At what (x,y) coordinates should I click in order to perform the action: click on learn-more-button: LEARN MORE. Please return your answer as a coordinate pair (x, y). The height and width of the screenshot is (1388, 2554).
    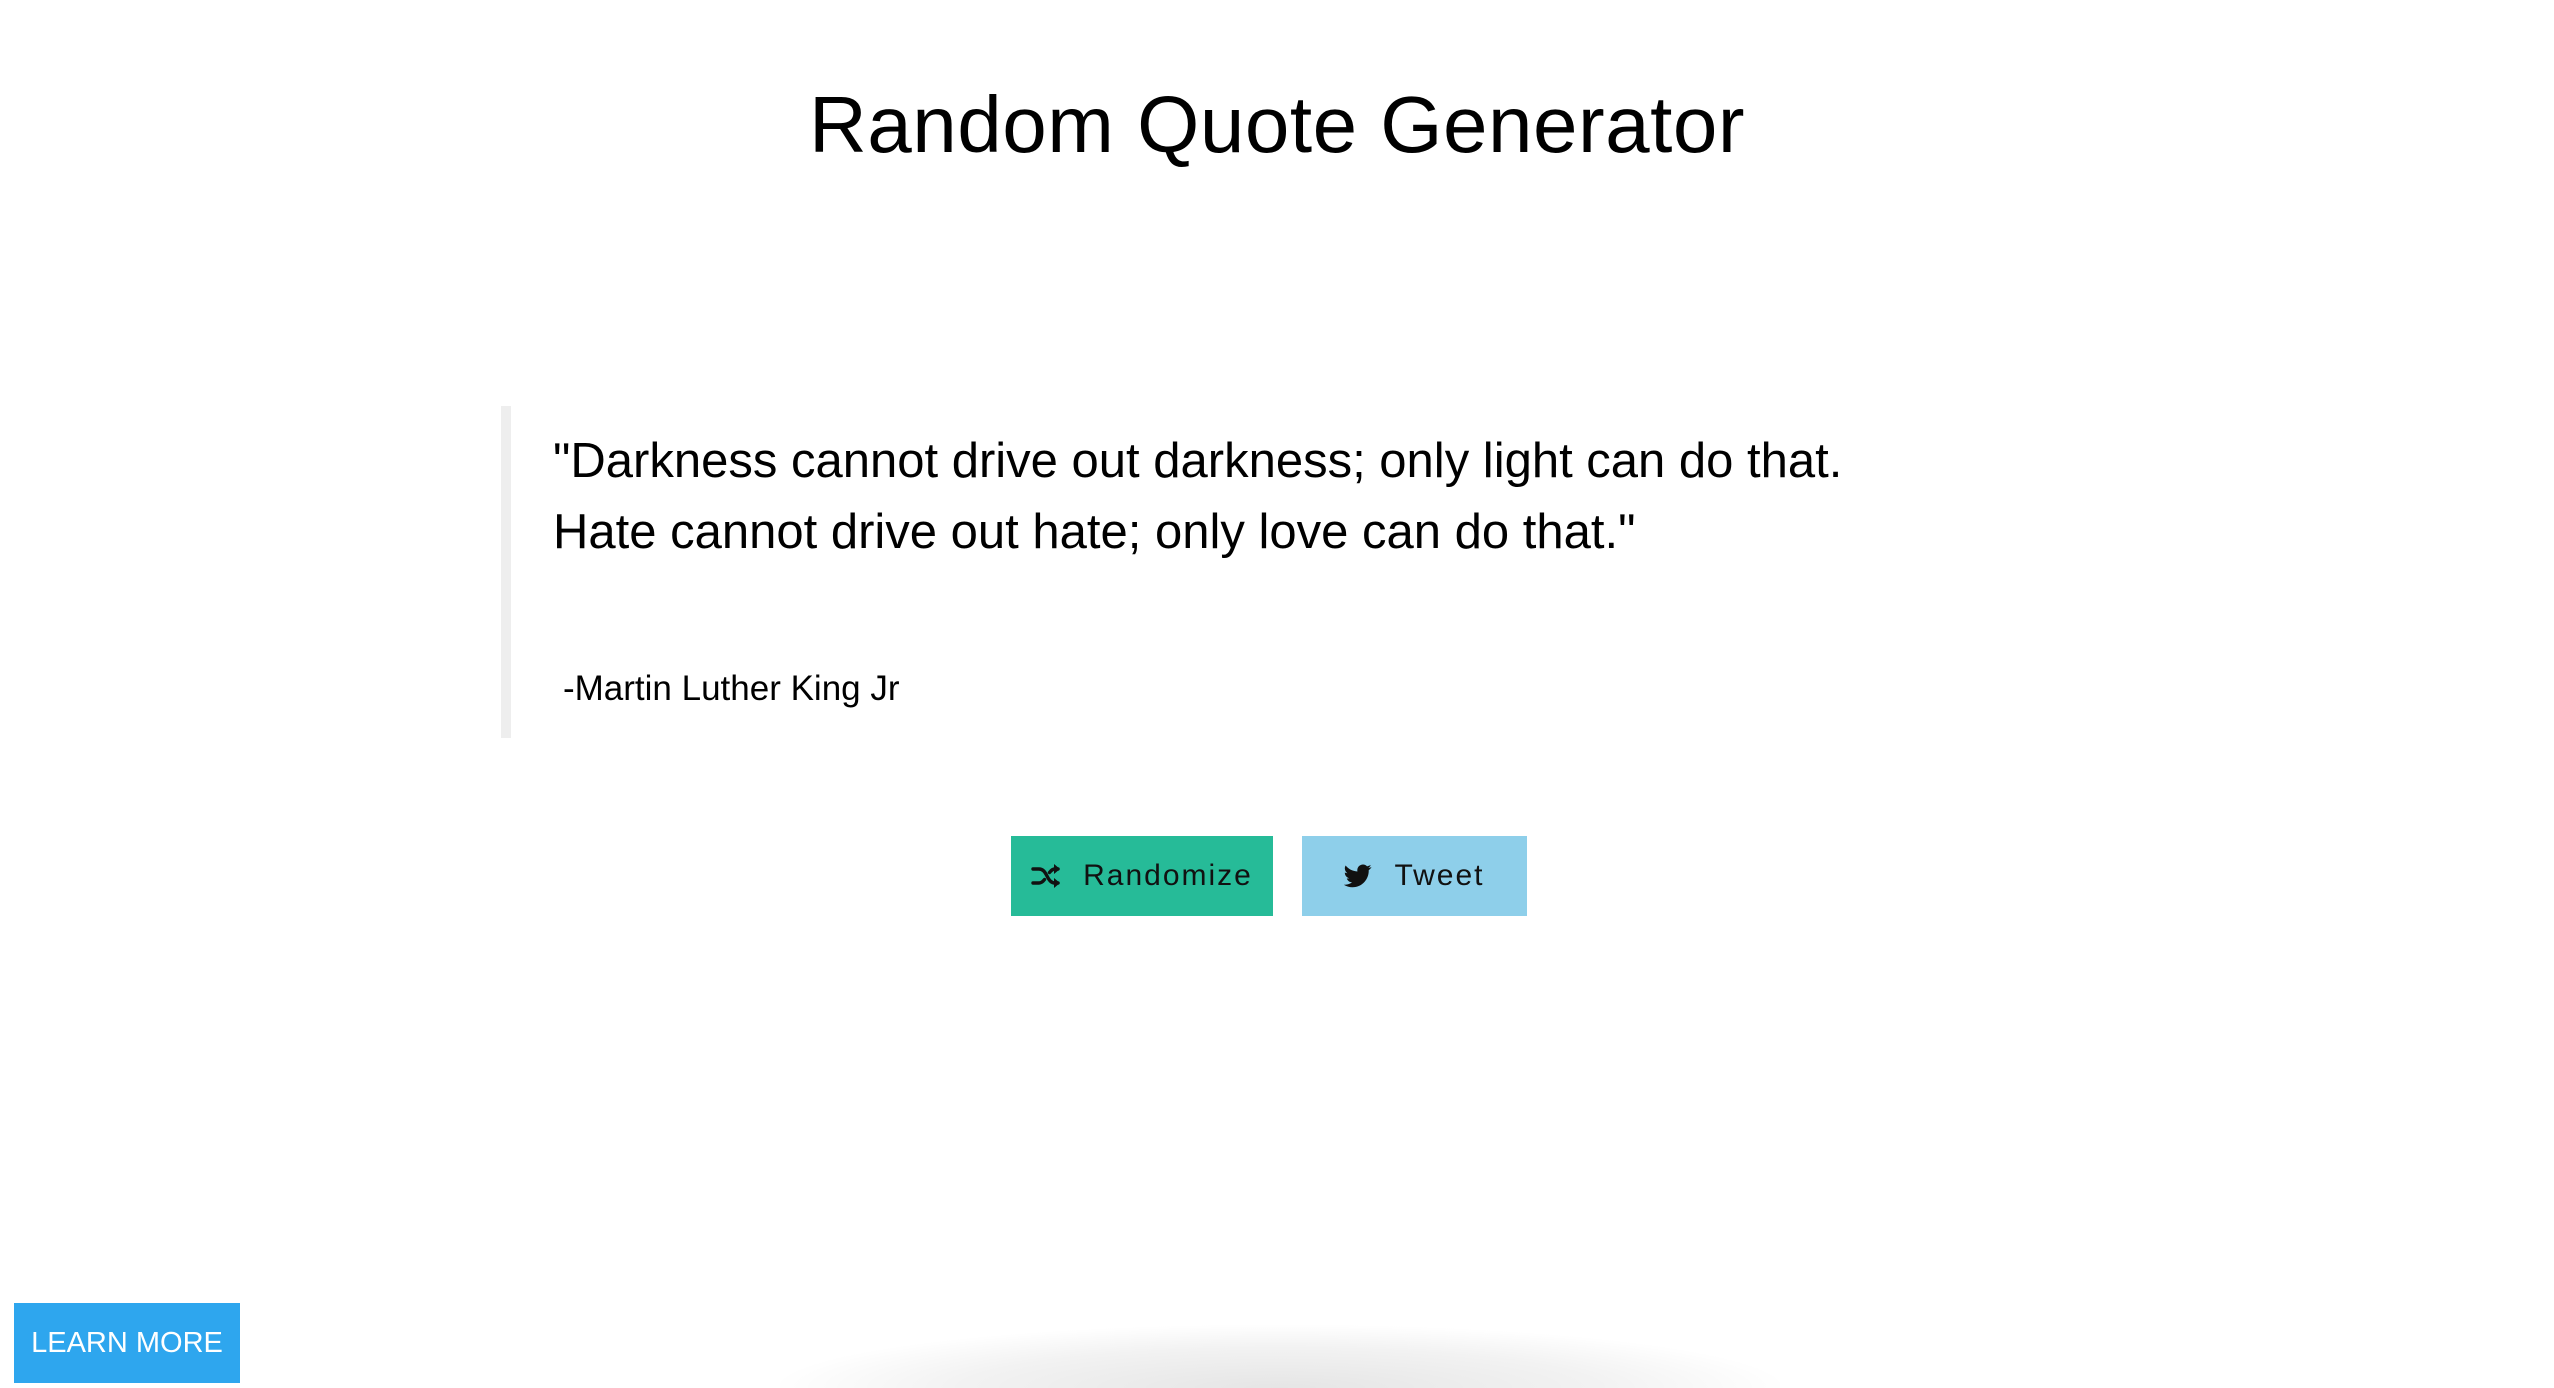
    Looking at the image, I should click on (127, 1343).